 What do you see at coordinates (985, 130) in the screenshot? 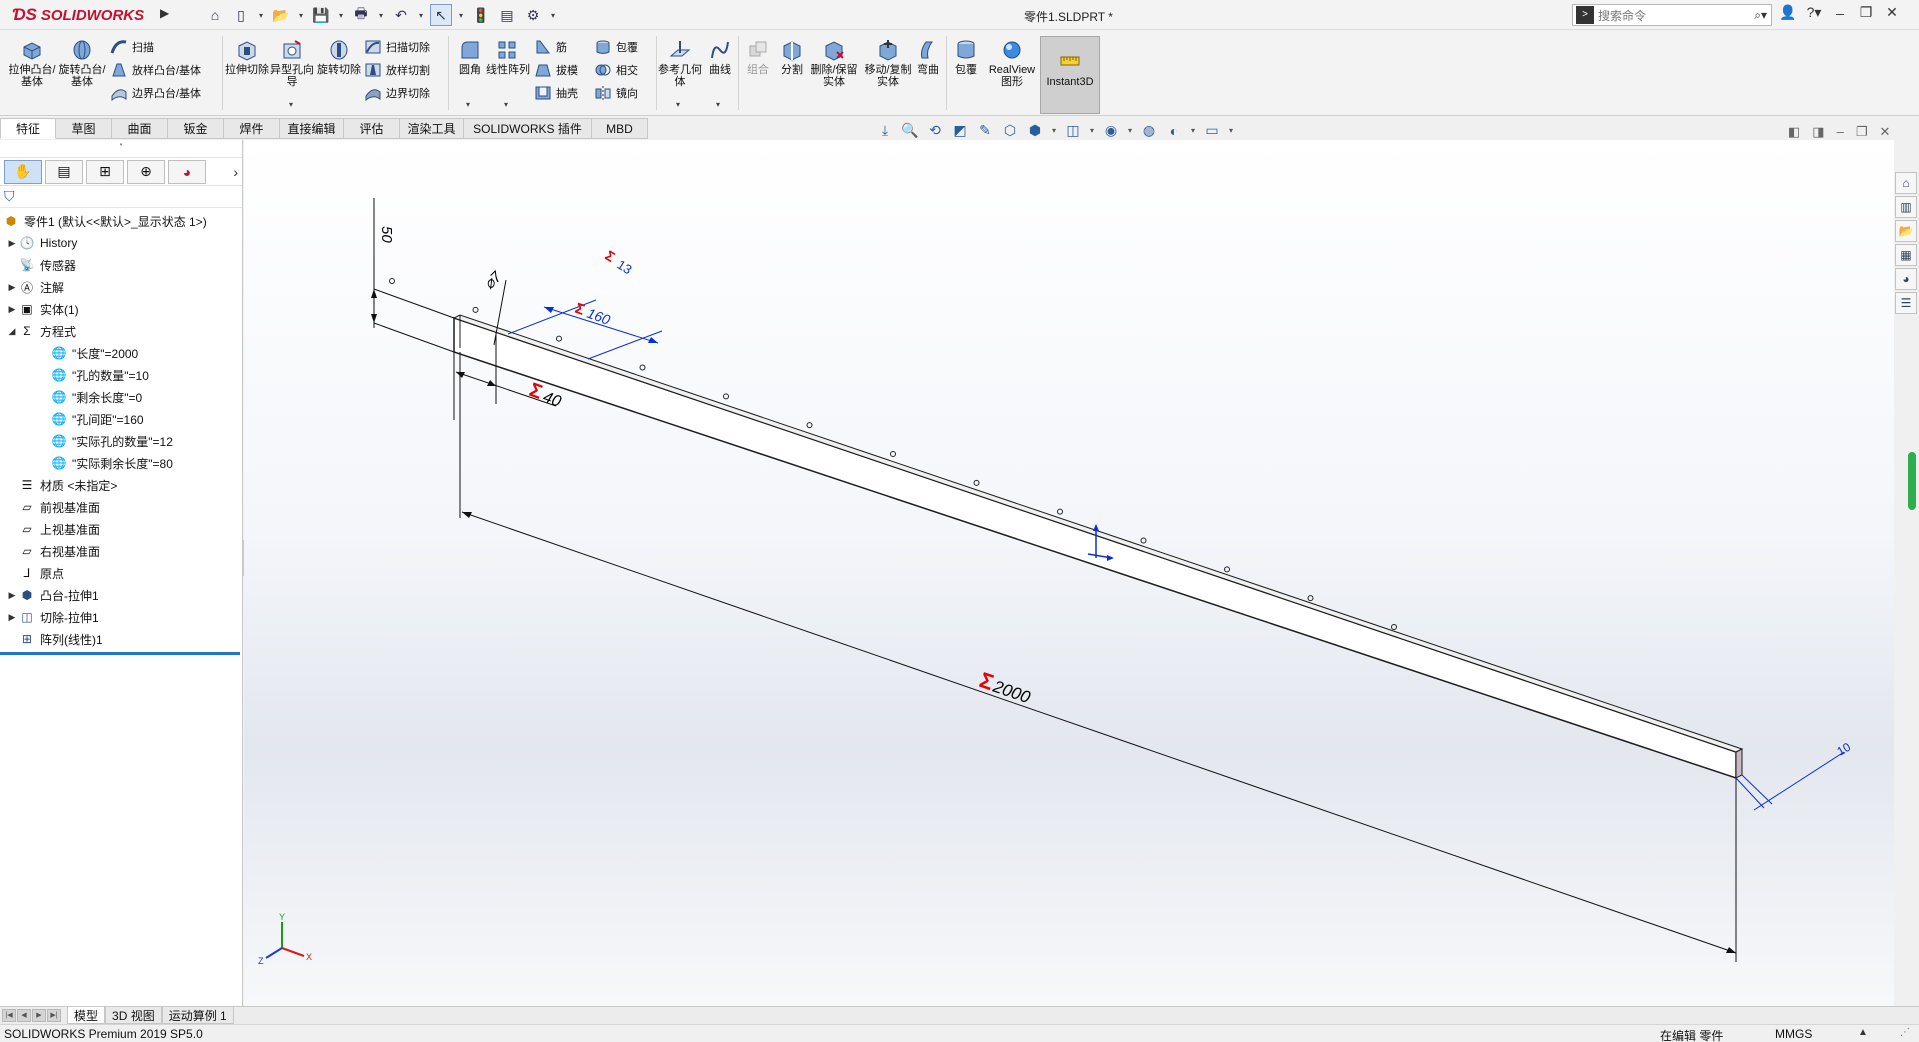
I see `dynamic-annotation-icon: ✎` at bounding box center [985, 130].